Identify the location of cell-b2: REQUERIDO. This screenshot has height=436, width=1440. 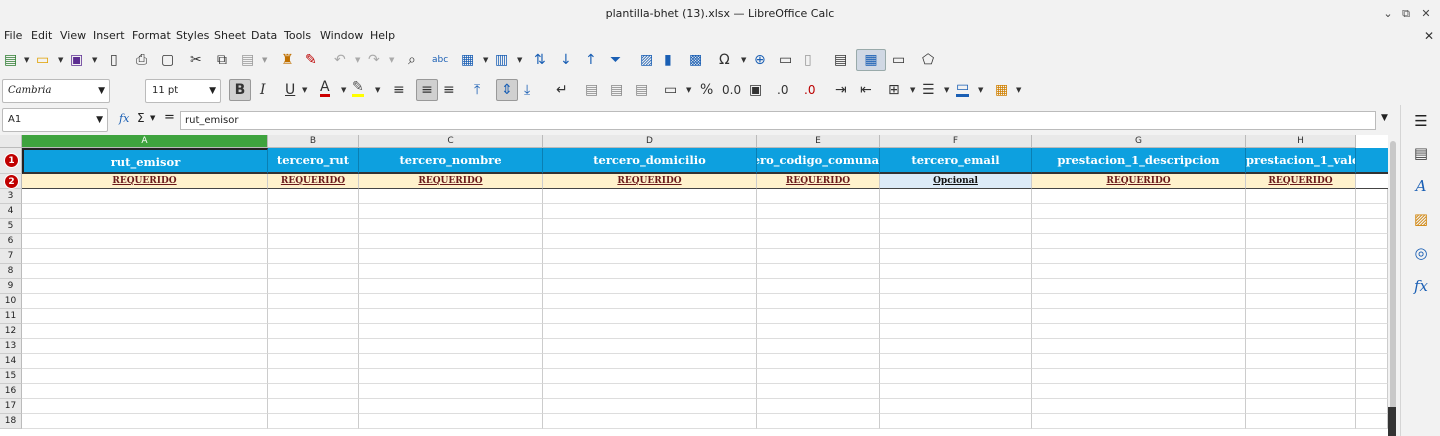
(313, 181).